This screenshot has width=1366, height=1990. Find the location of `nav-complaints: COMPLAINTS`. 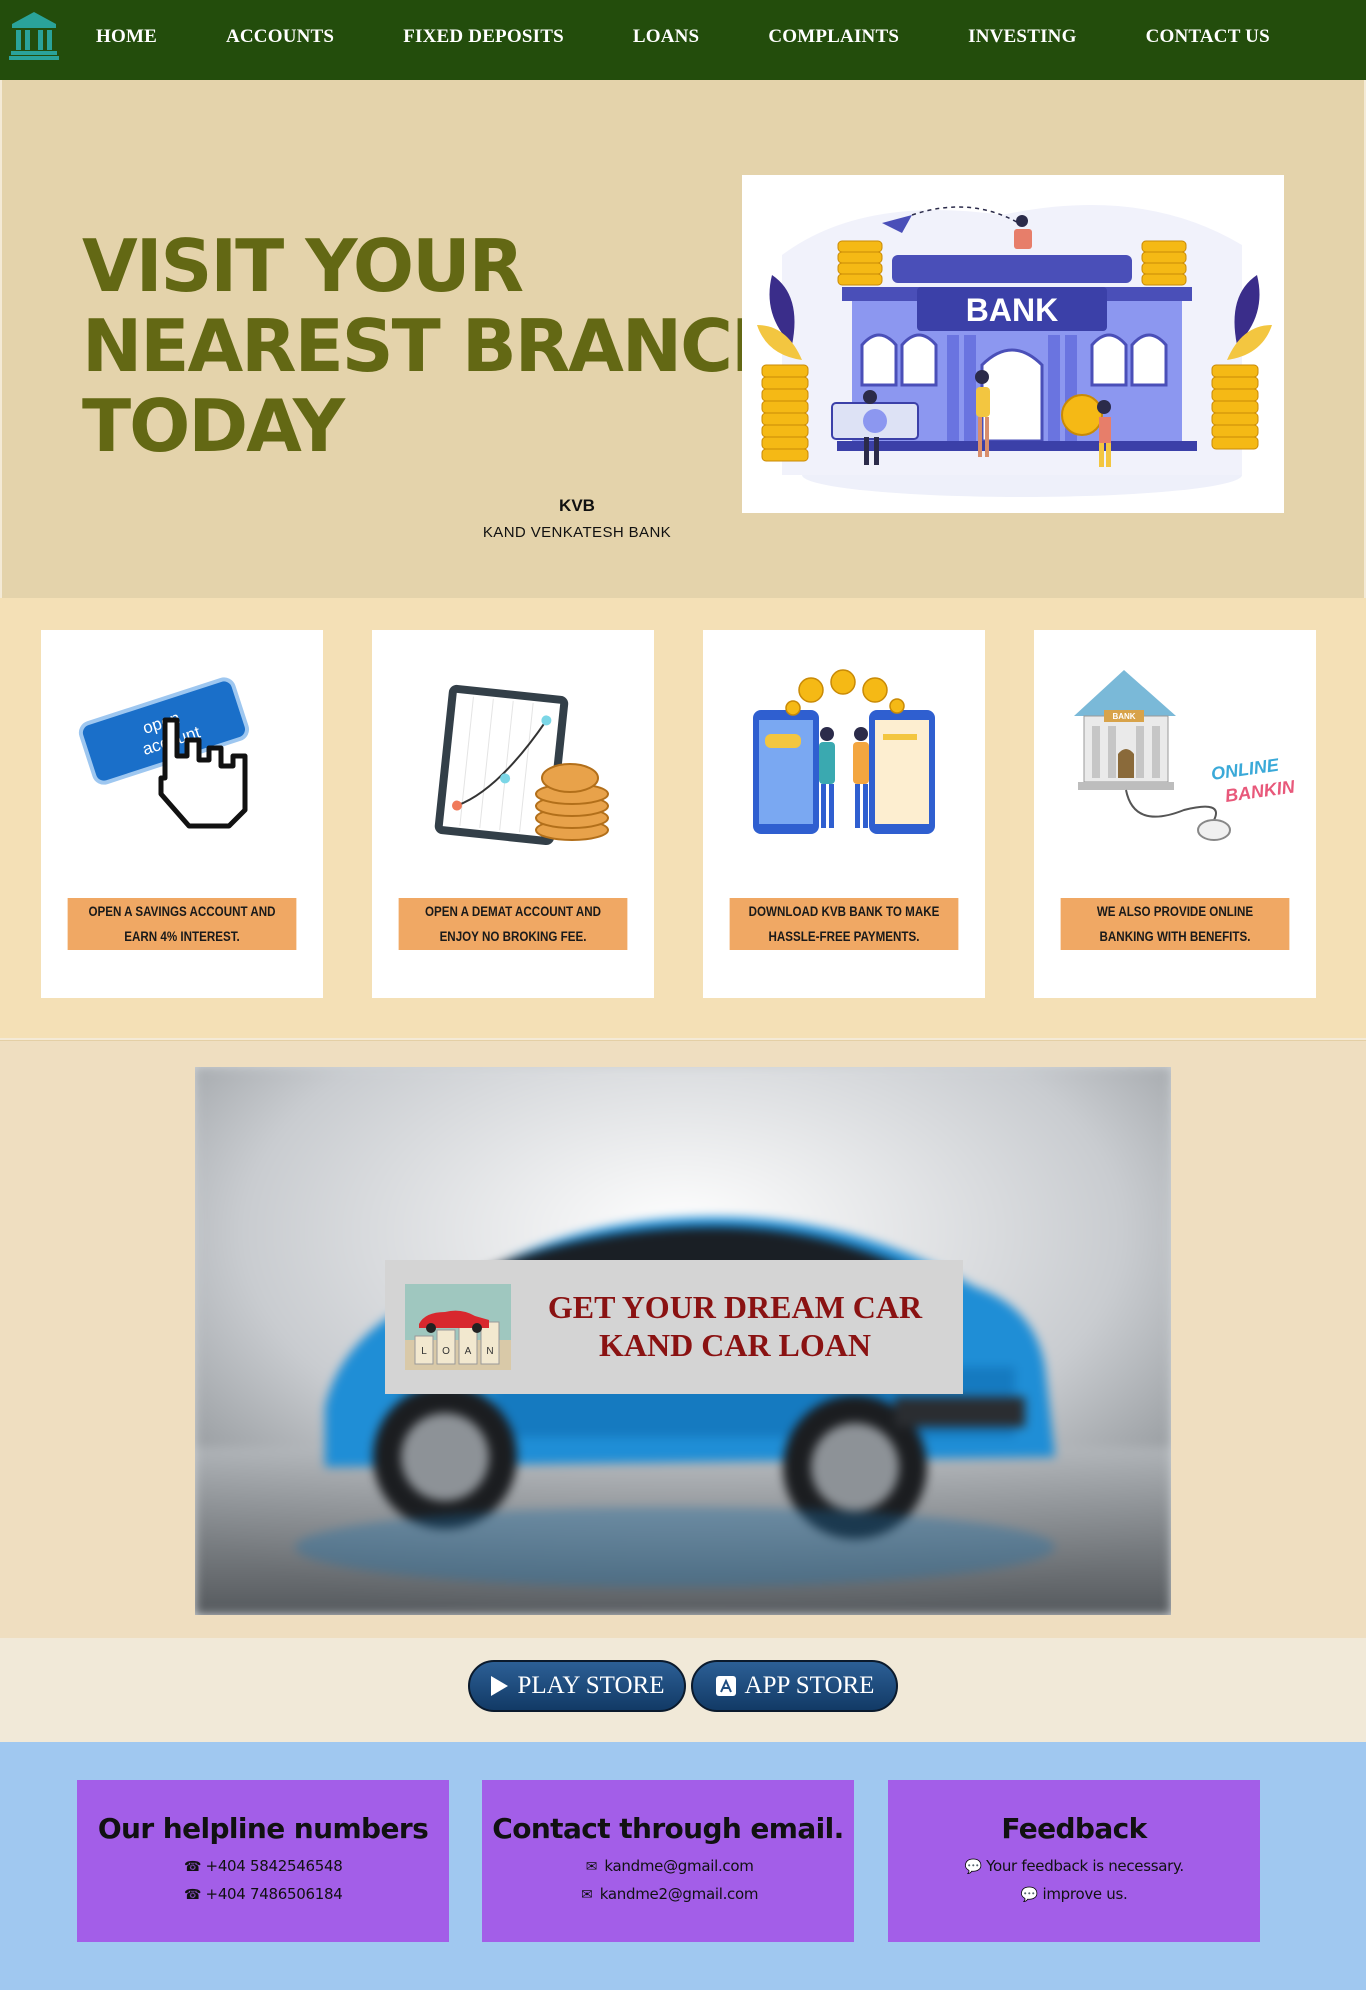

nav-complaints: COMPLAINTS is located at coordinates (833, 37).